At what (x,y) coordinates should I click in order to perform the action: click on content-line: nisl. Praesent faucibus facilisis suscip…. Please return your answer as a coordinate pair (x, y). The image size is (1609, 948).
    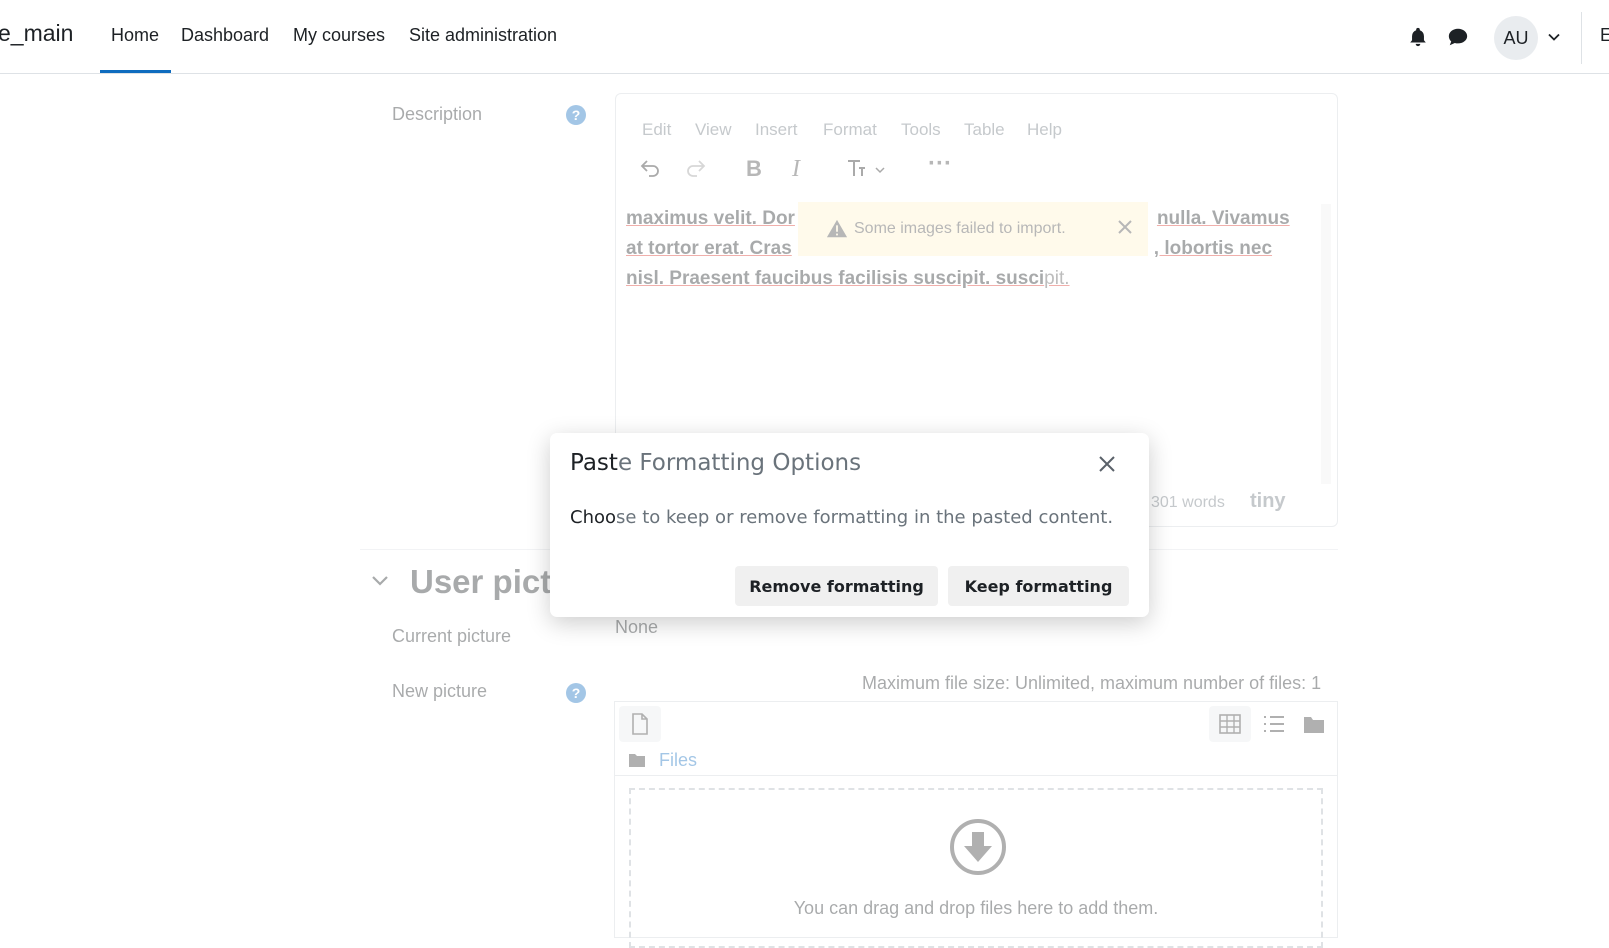
    Looking at the image, I should click on (835, 278).